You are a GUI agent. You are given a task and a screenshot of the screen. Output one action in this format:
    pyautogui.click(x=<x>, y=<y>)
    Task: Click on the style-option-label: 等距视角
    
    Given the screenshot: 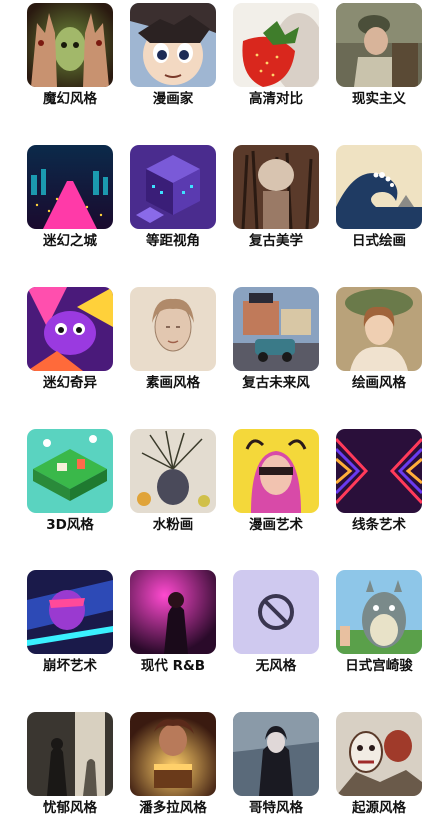 What is the action you would take?
    pyautogui.click(x=173, y=241)
    